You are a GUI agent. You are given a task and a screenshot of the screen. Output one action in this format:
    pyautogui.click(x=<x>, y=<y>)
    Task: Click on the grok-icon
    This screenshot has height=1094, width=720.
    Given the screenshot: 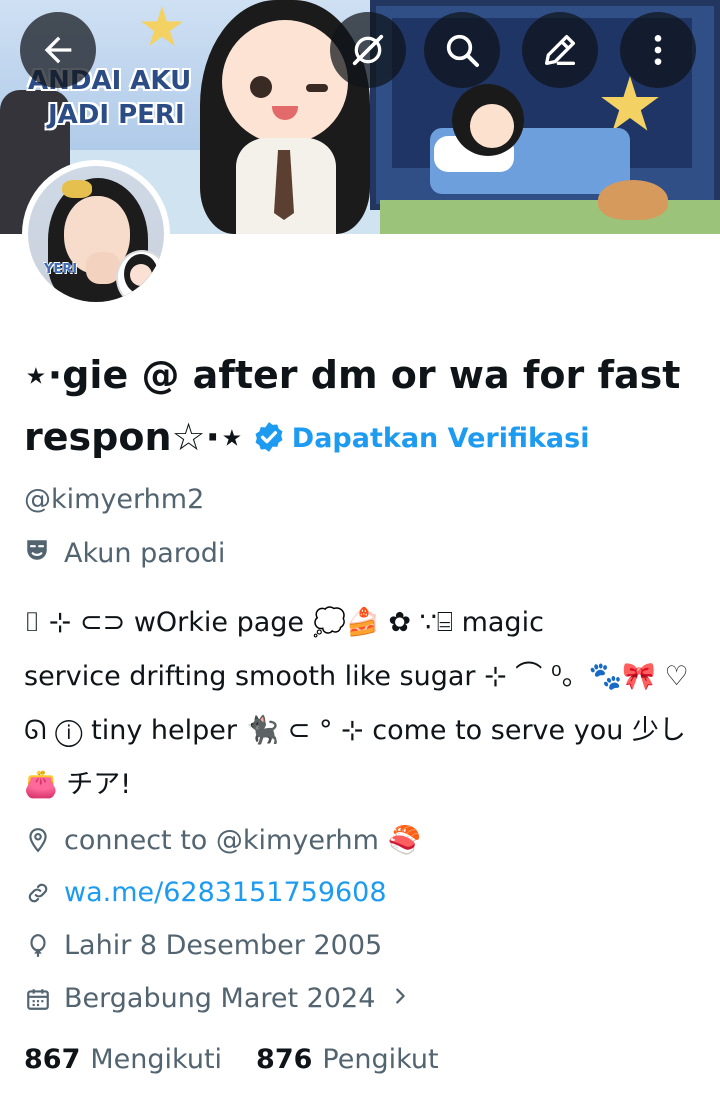 What is the action you would take?
    pyautogui.click(x=368, y=50)
    